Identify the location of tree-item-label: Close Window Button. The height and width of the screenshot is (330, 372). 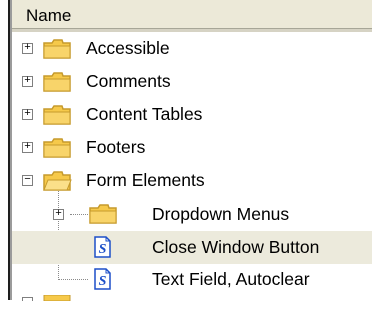
(236, 247).